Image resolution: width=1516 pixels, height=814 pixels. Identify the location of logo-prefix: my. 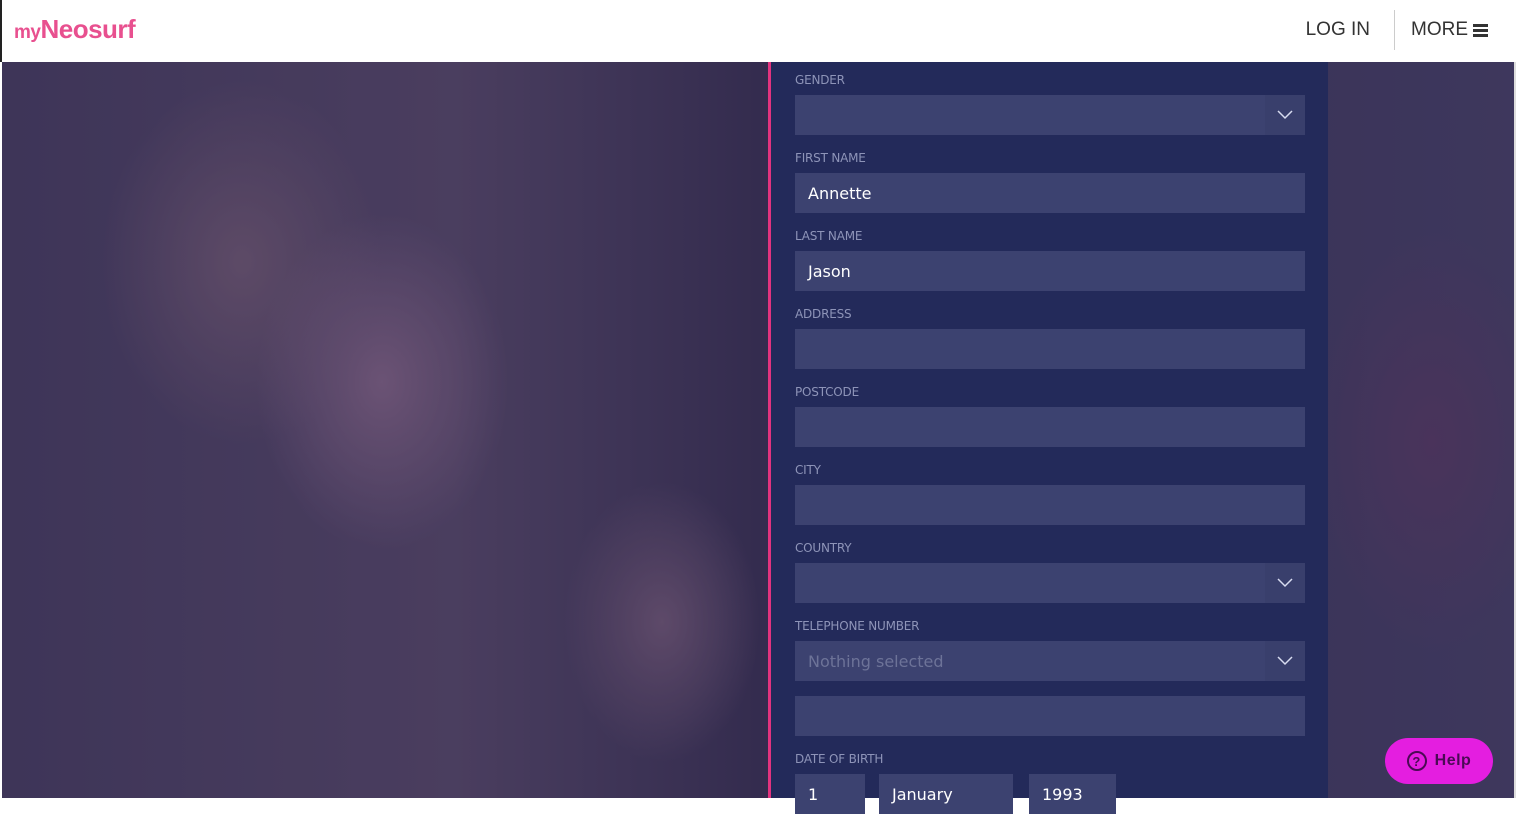
(27, 32).